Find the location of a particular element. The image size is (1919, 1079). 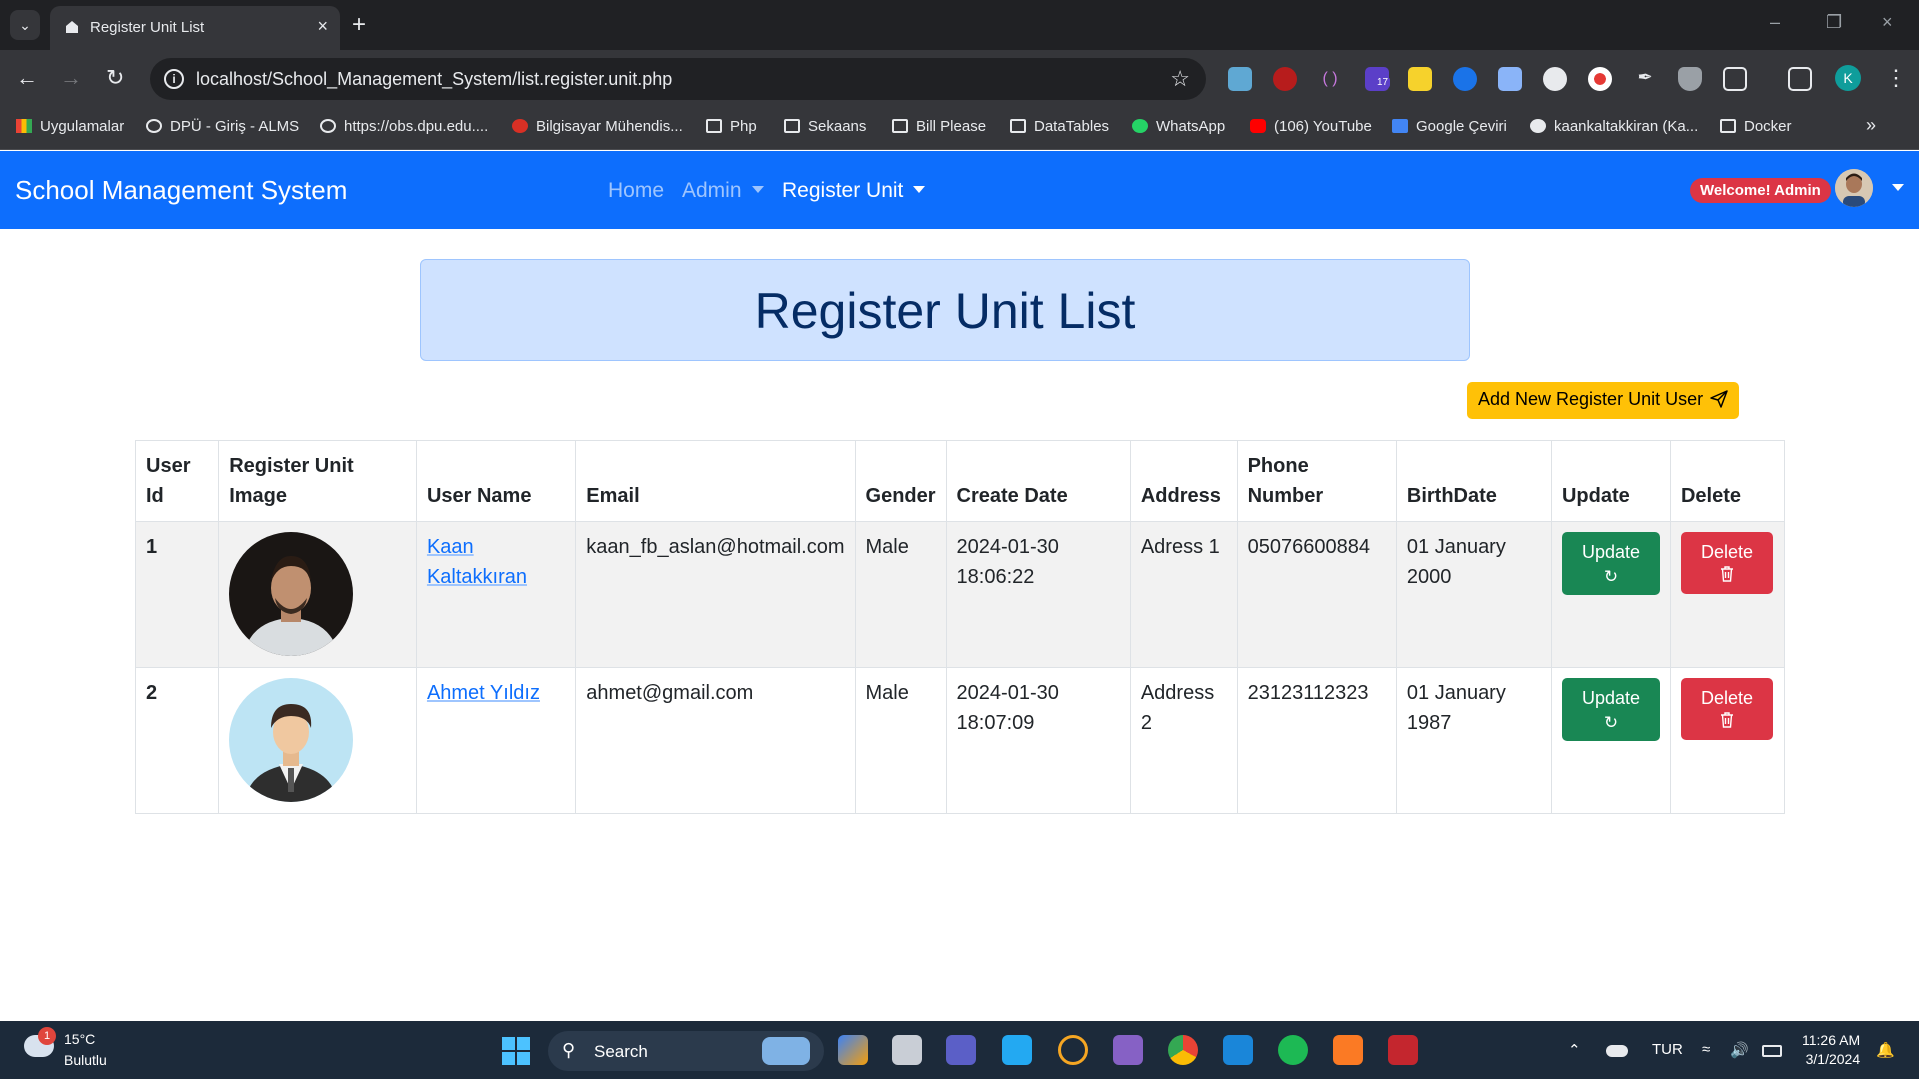

extension-record-icon is located at coordinates (1600, 79).